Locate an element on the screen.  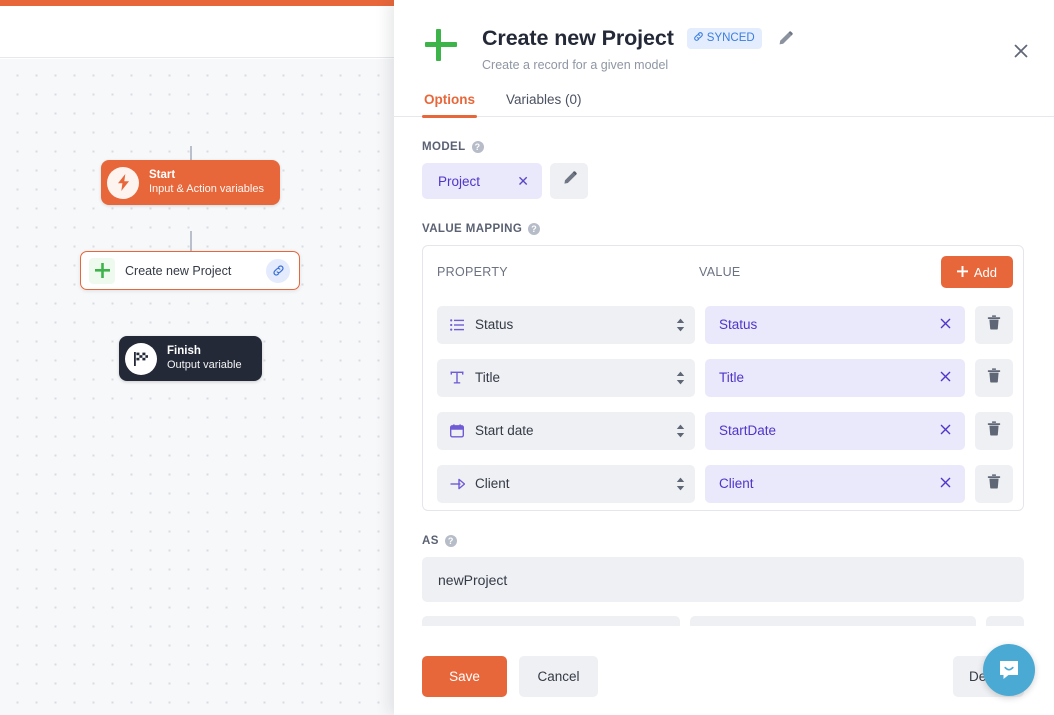
table-row: Start date StartDate is located at coordinates (723, 430).